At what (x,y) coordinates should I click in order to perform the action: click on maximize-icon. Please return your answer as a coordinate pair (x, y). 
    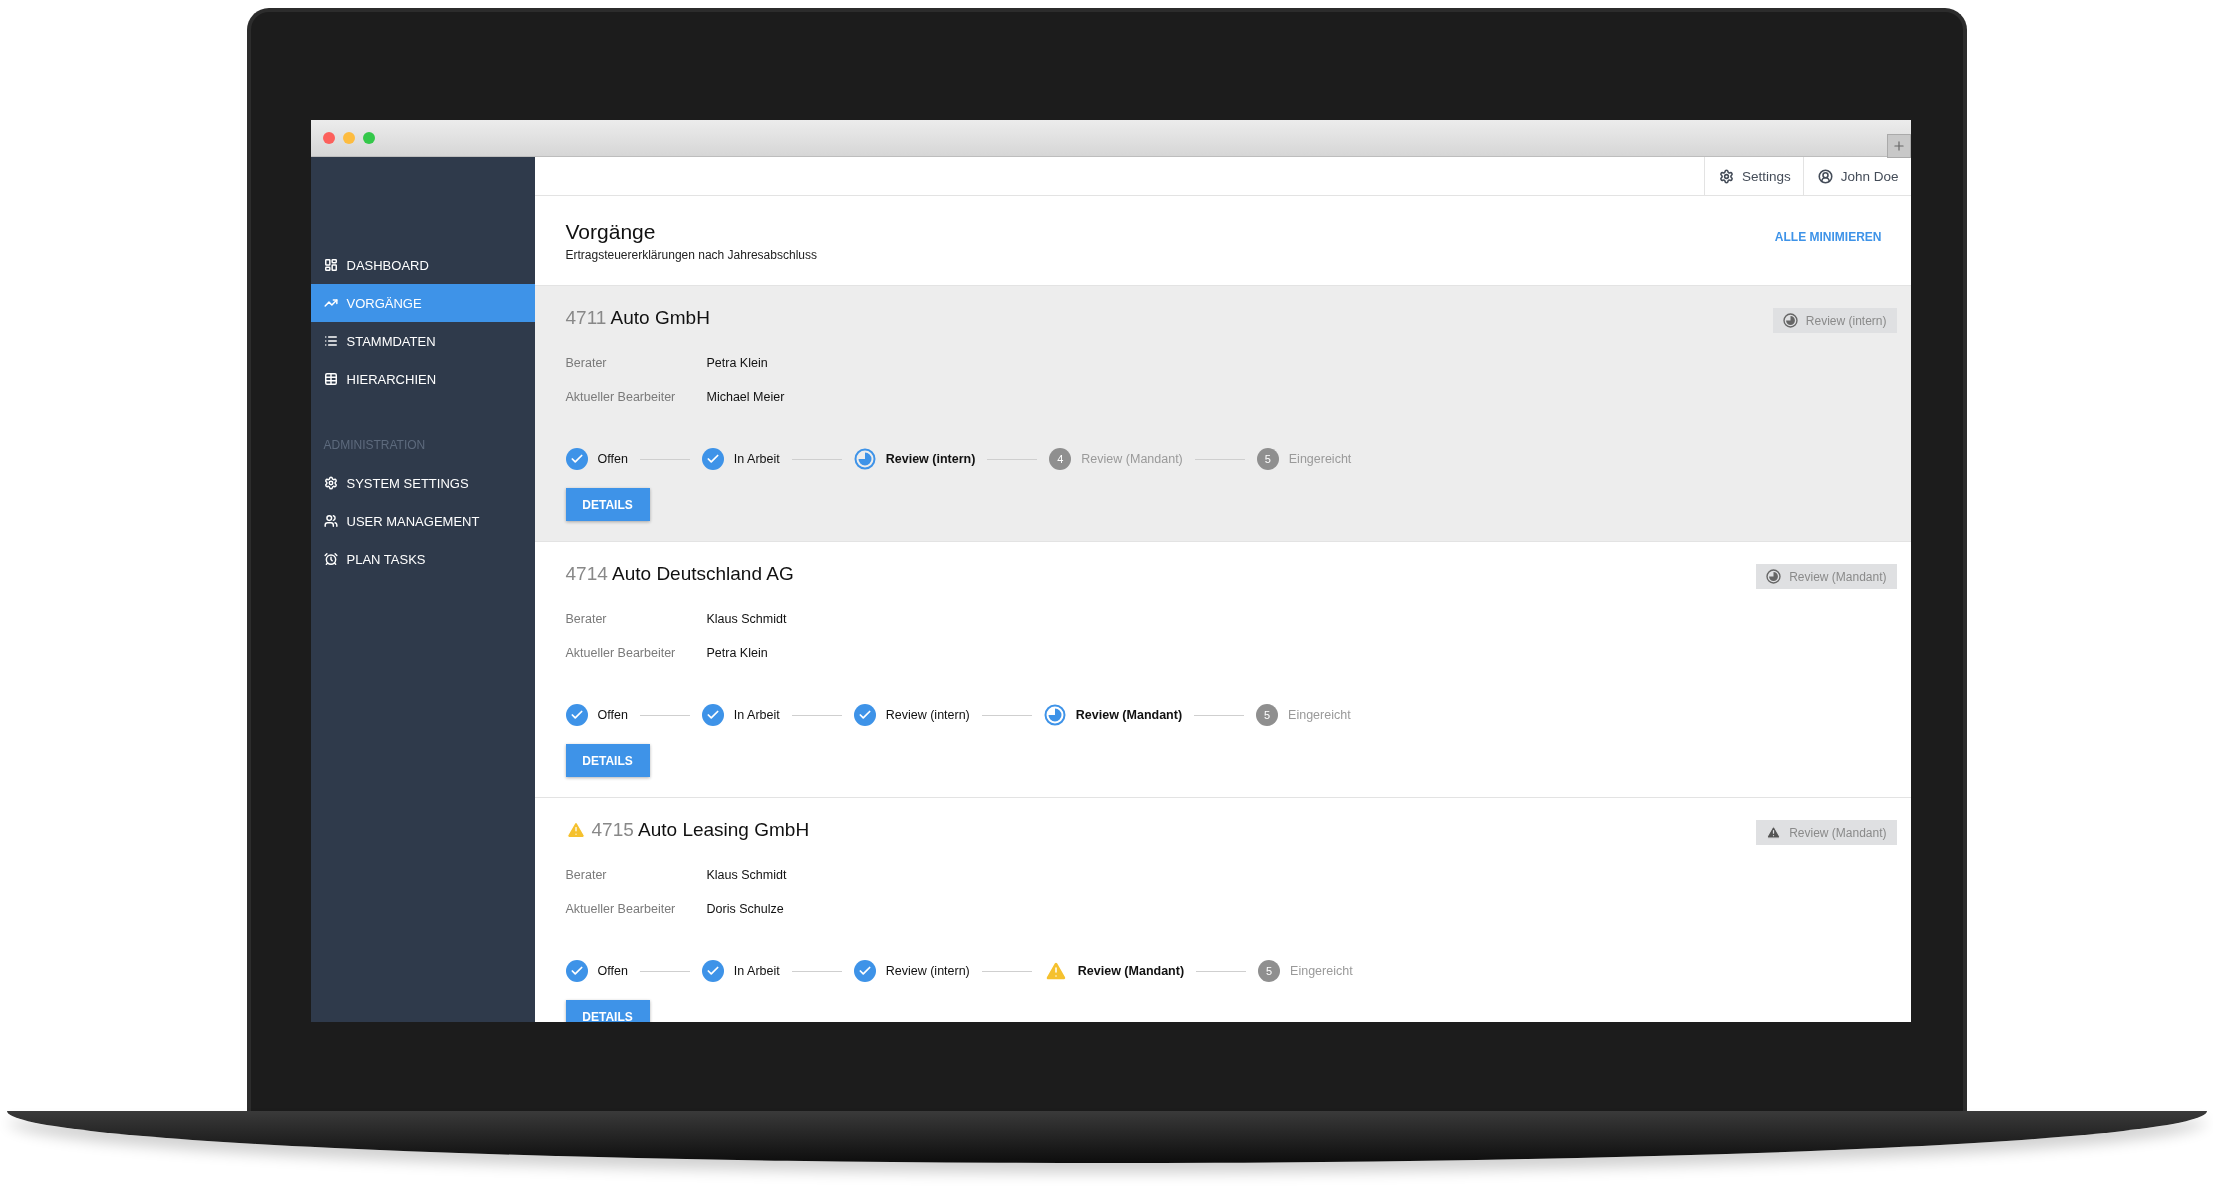
    Looking at the image, I should click on (368, 138).